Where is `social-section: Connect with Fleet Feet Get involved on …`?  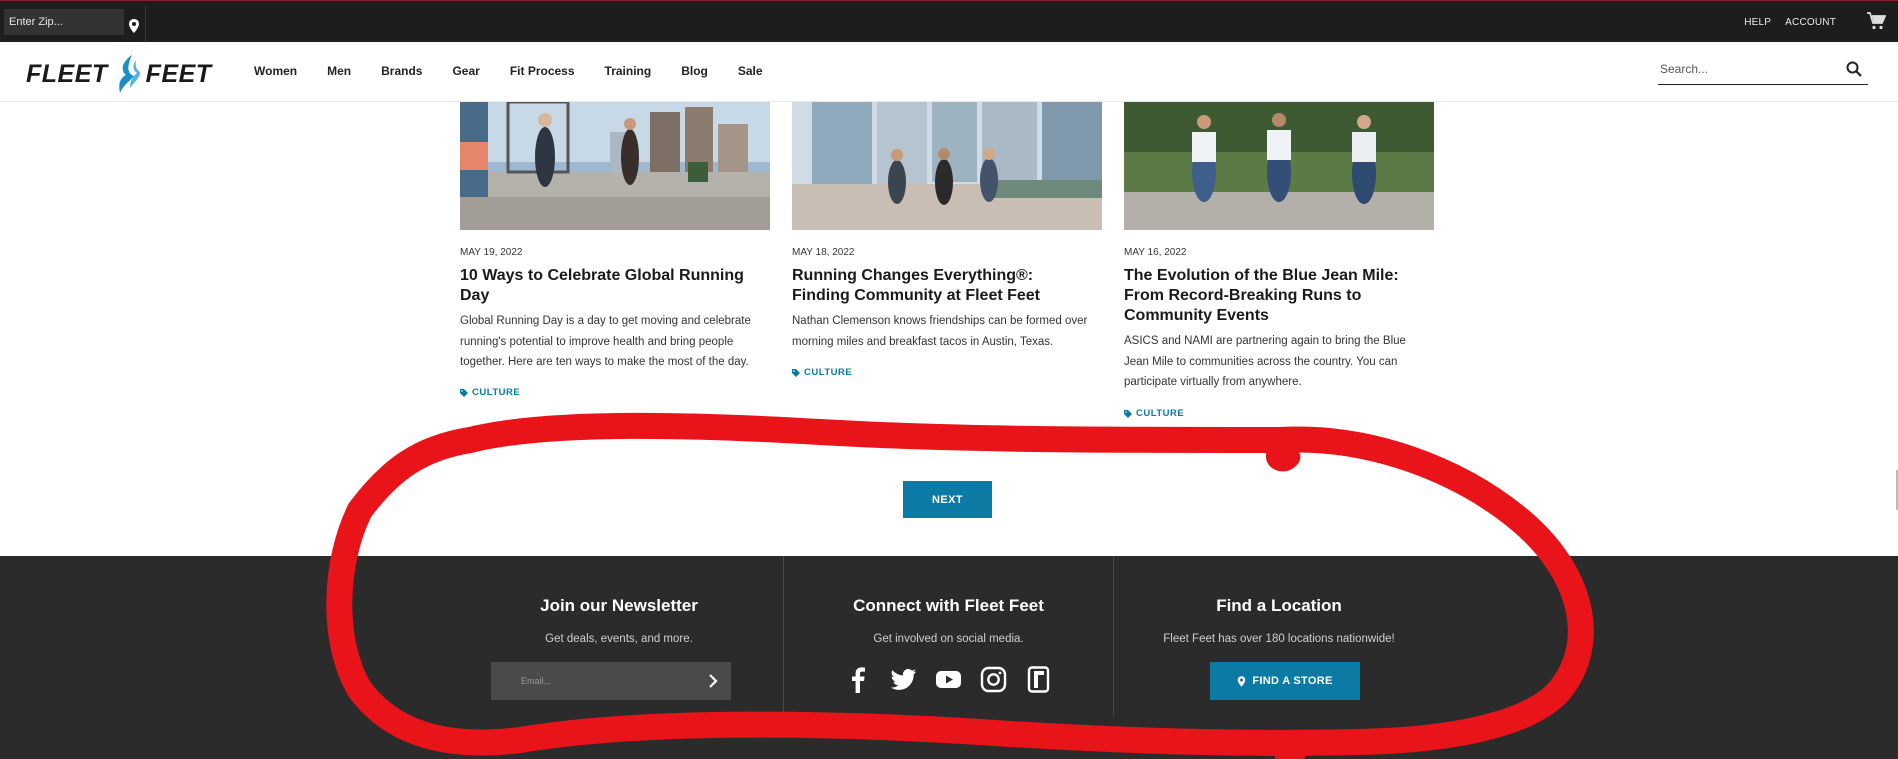 social-section: Connect with Fleet Feet Get involved on … is located at coordinates (949, 636).